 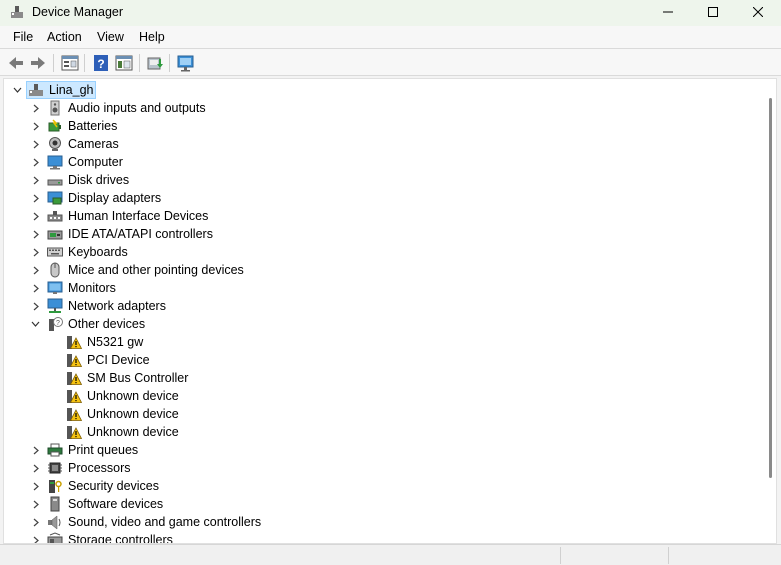 I want to click on close-icon, so click(x=758, y=12).